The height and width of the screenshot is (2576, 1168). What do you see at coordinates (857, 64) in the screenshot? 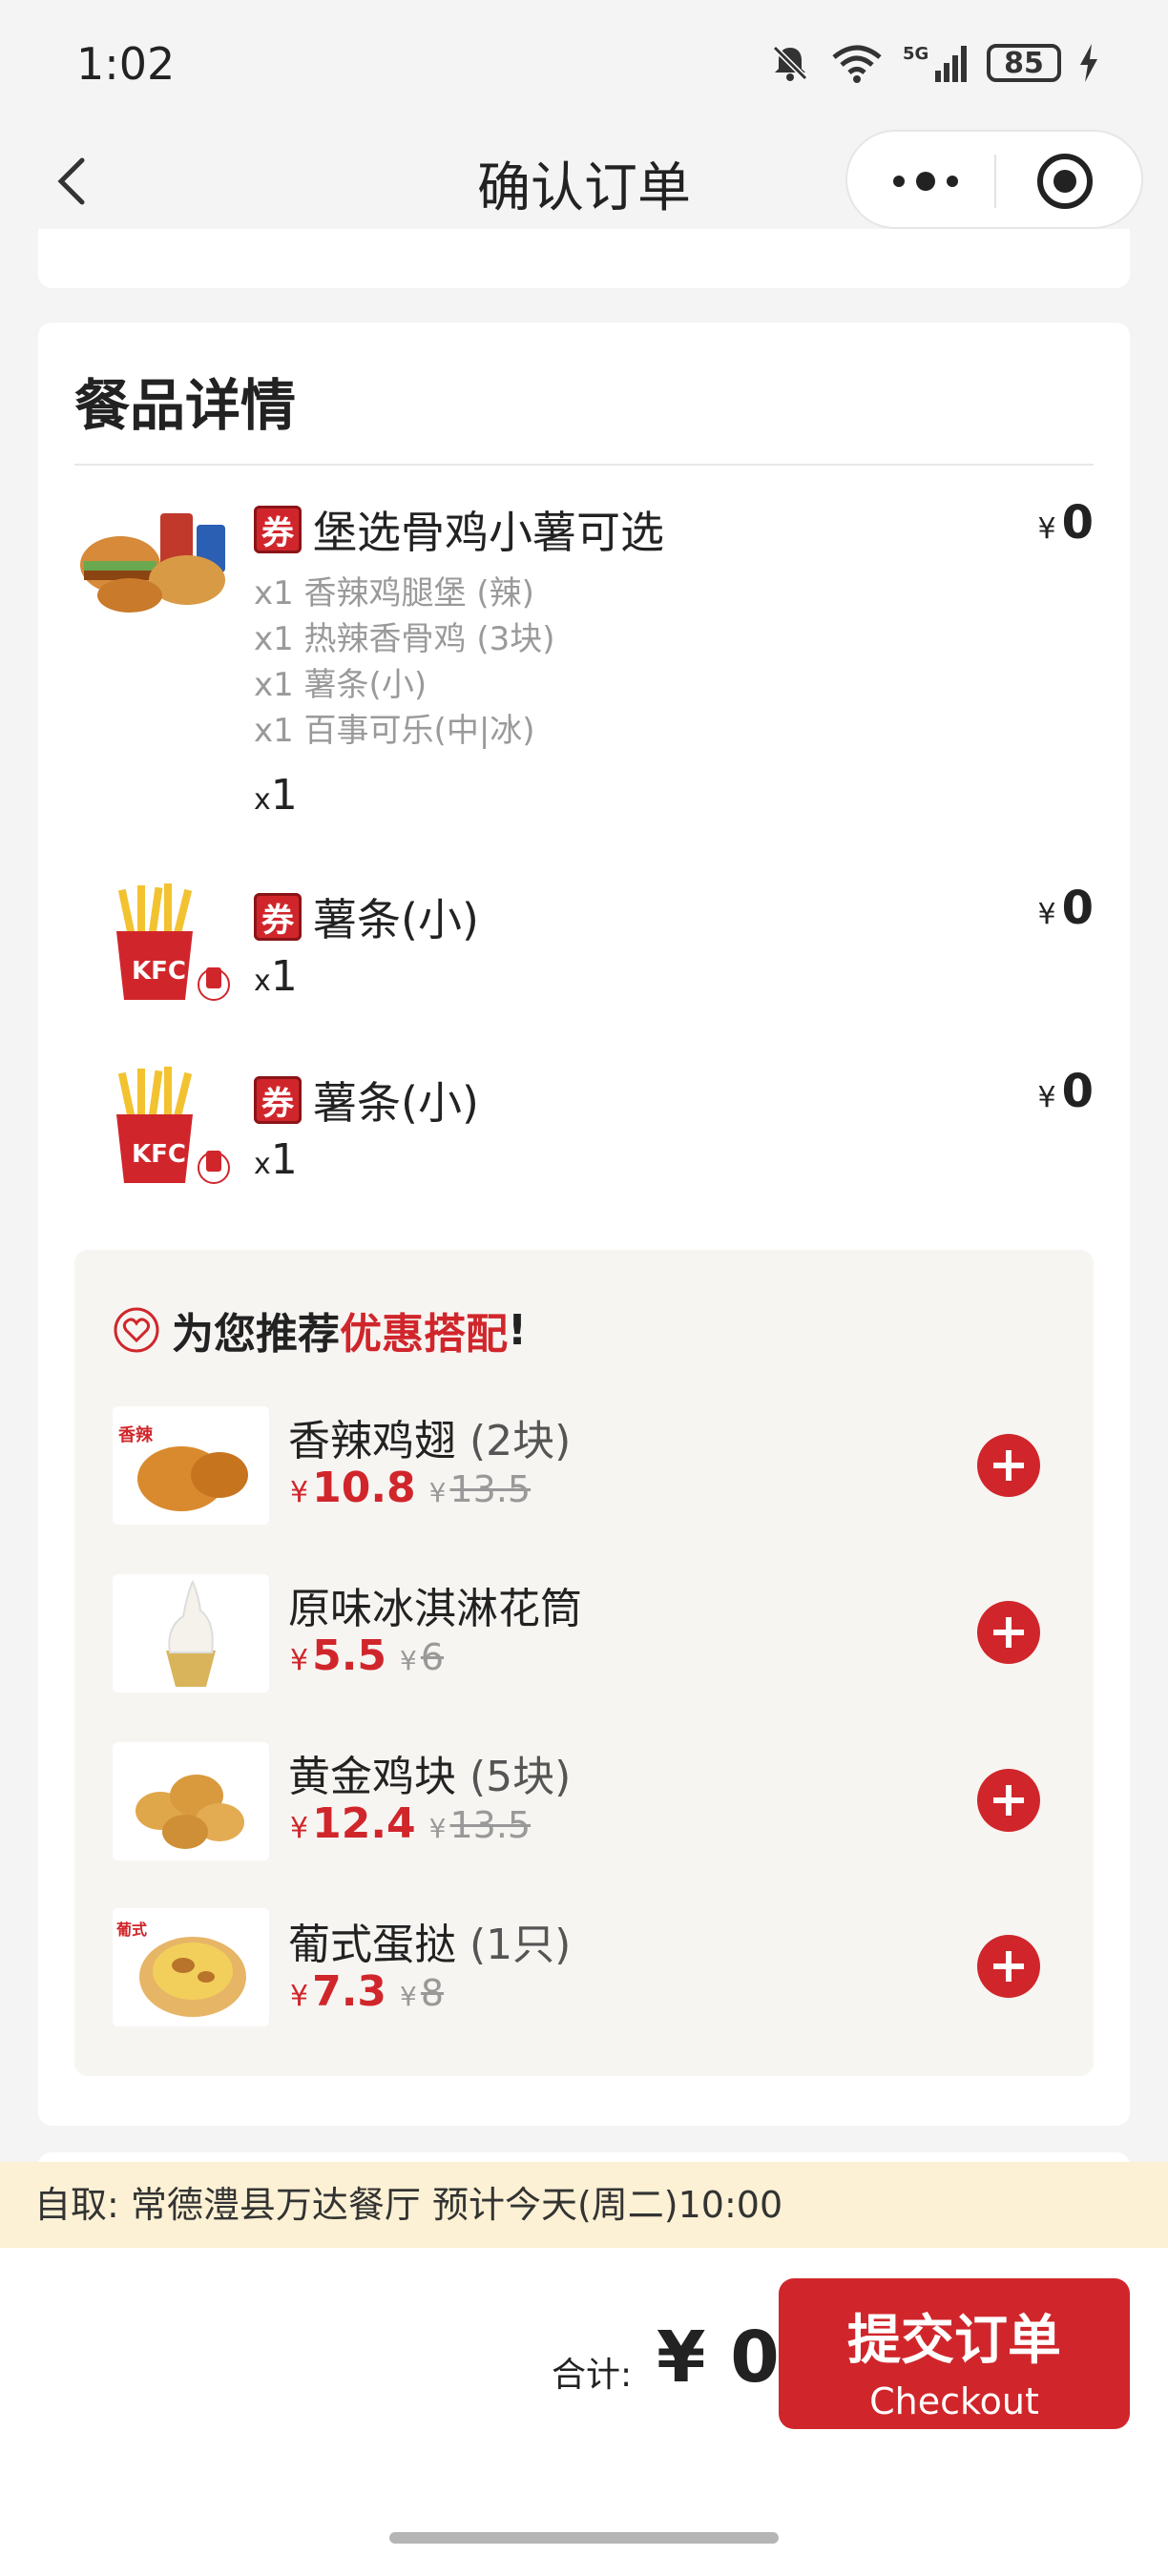
I see `wifi-icon` at bounding box center [857, 64].